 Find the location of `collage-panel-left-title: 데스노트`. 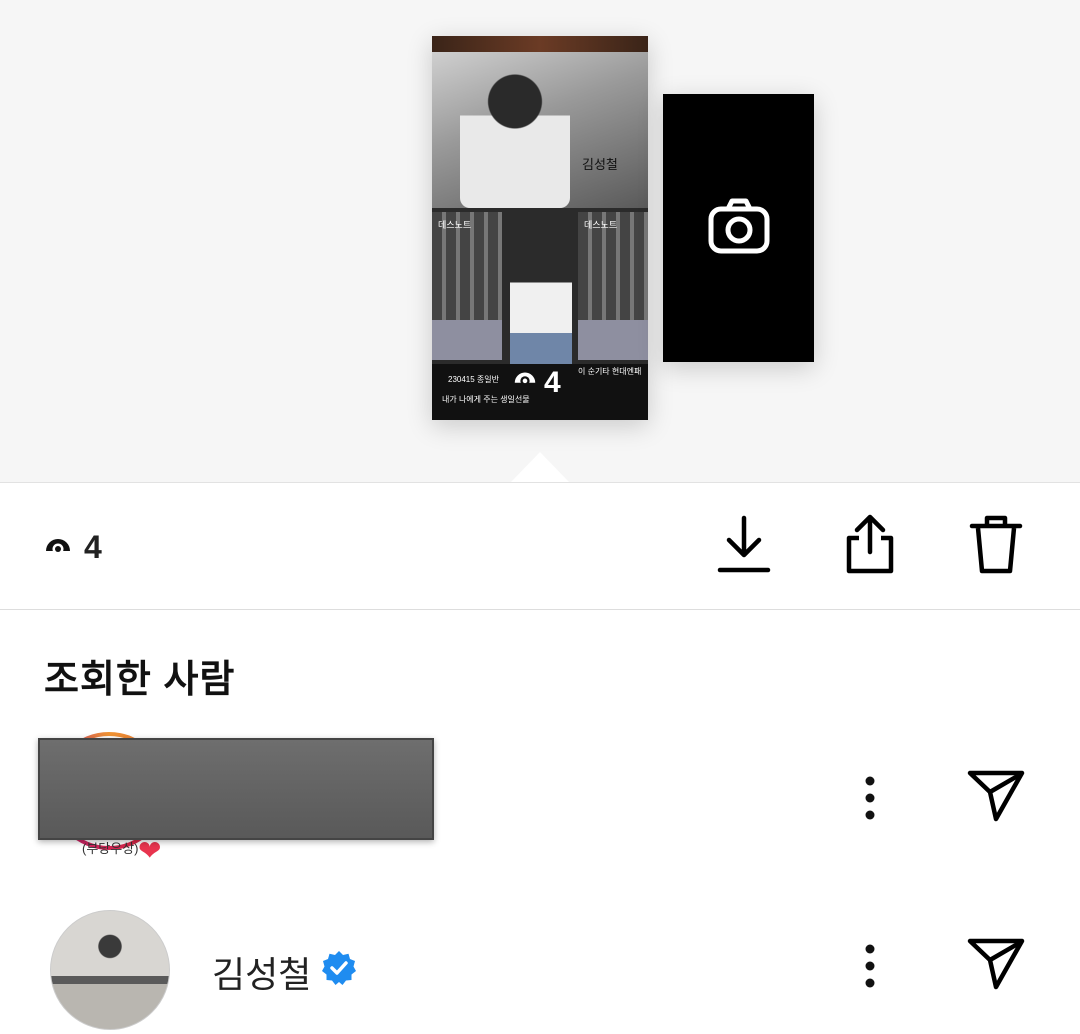

collage-panel-left-title: 데스노트 is located at coordinates (455, 225).